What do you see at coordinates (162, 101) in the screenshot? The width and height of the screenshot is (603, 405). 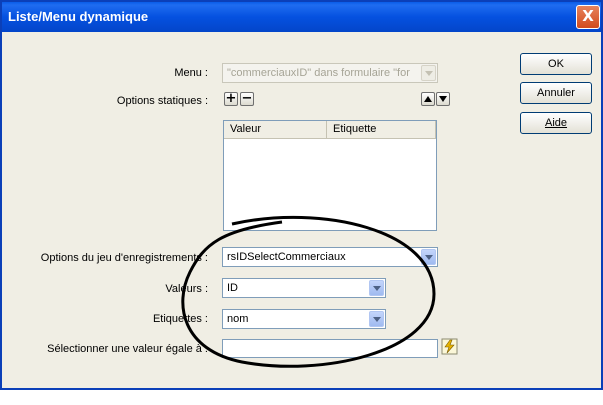 I see `static-options-label: Options statiques :` at bounding box center [162, 101].